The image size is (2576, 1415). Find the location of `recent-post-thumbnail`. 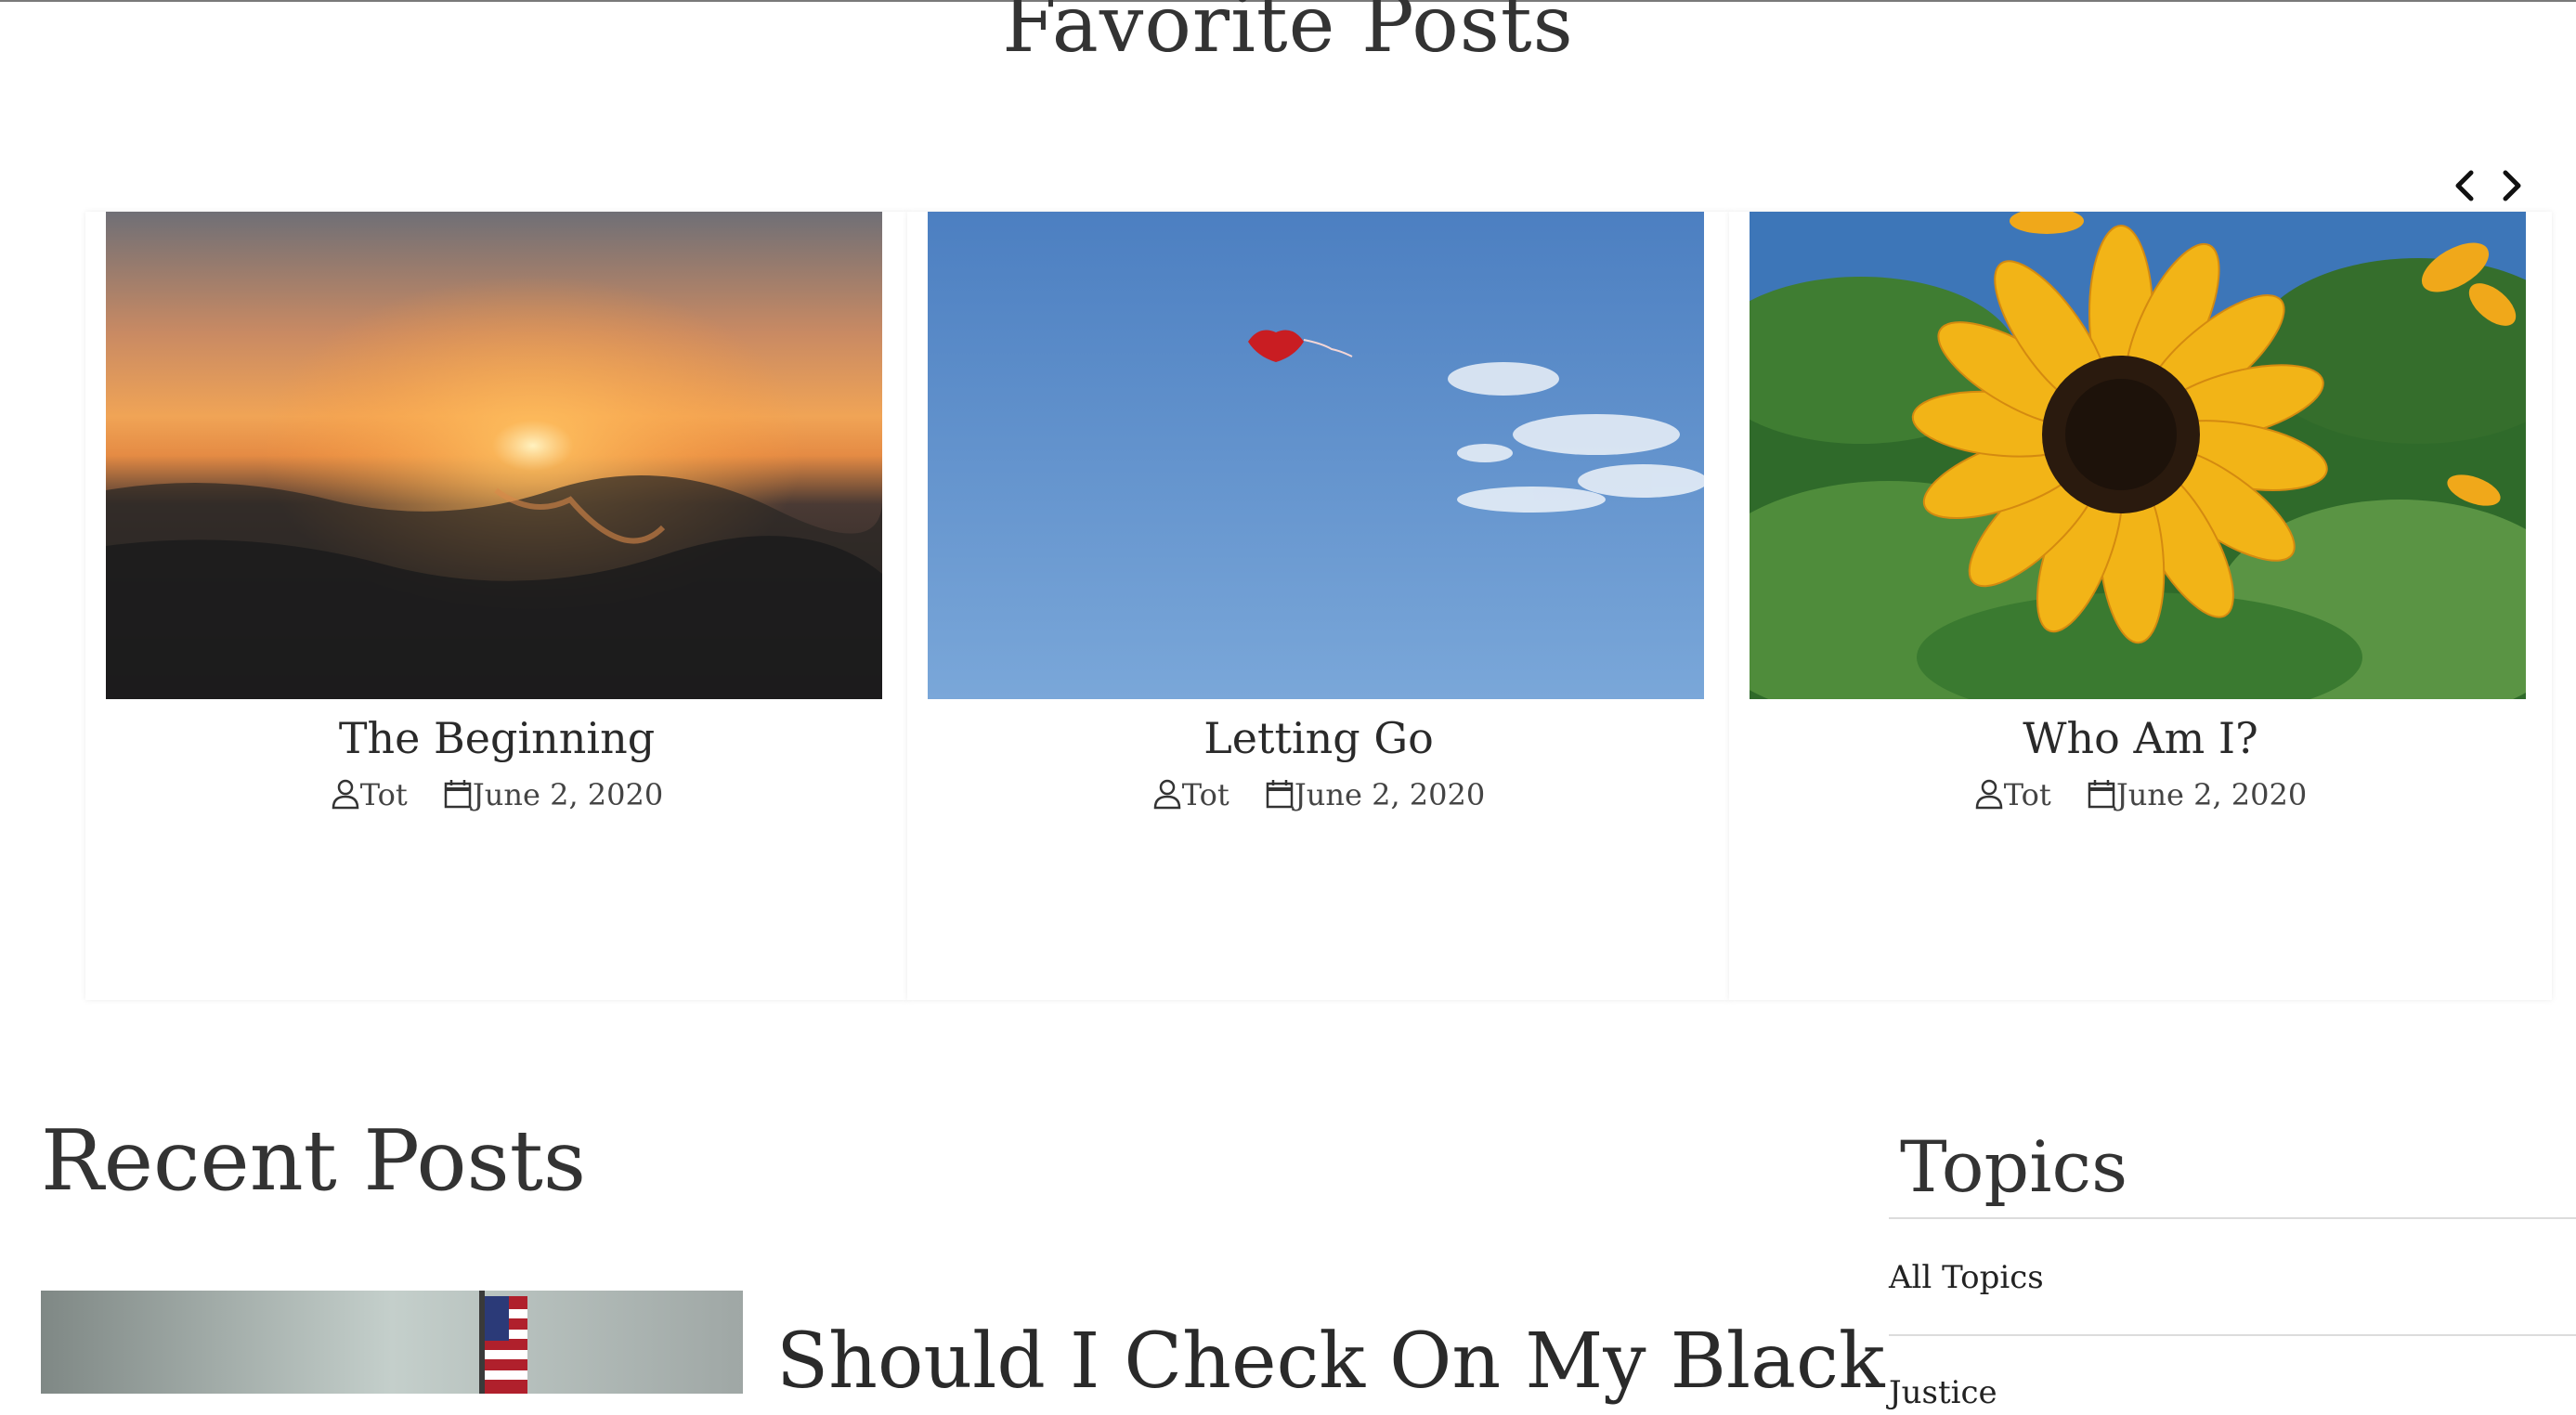

recent-post-thumbnail is located at coordinates (392, 1342).